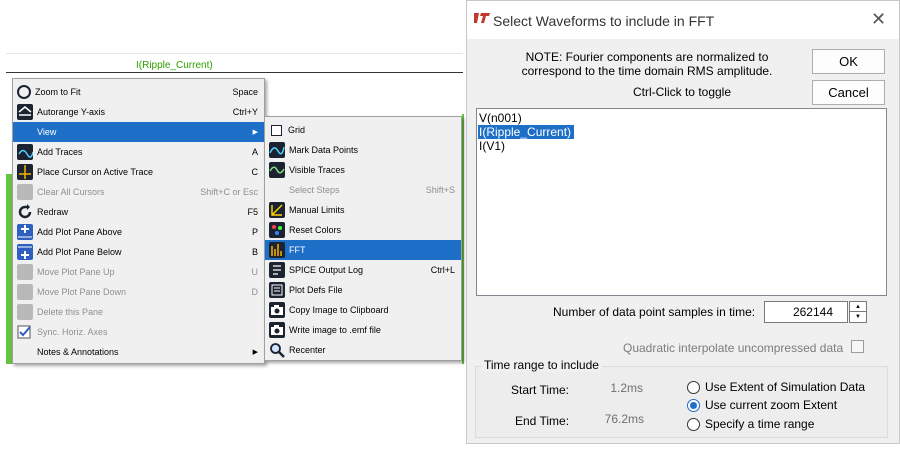 The width and height of the screenshot is (900, 449). Describe the element at coordinates (138, 192) in the screenshot. I see `menu-item-clear-cursors: Clear All Cursors Shift+C or Esc` at that location.